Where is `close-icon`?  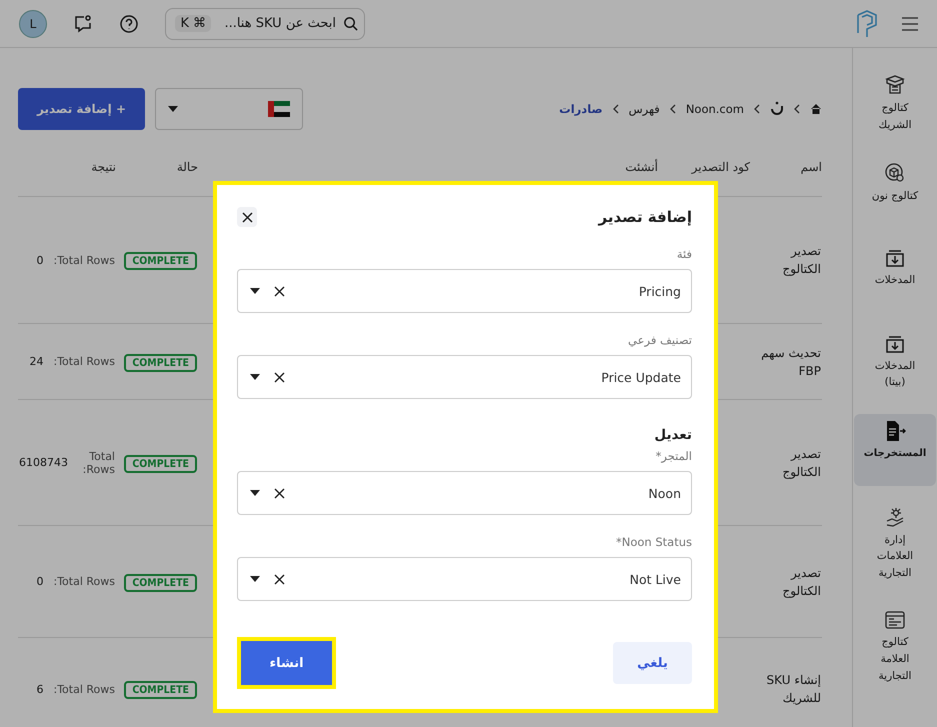
close-icon is located at coordinates (247, 217).